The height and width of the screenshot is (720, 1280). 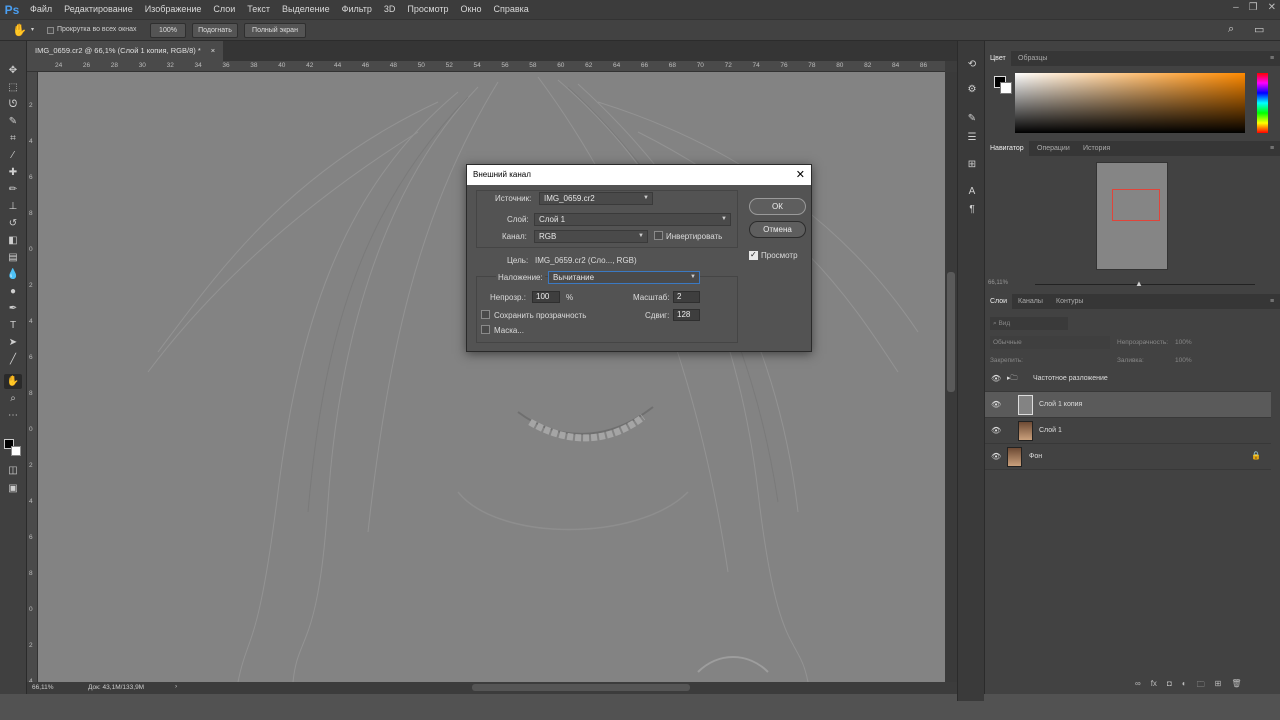 I want to click on vertical-scroll-thumb, so click(x=951, y=332).